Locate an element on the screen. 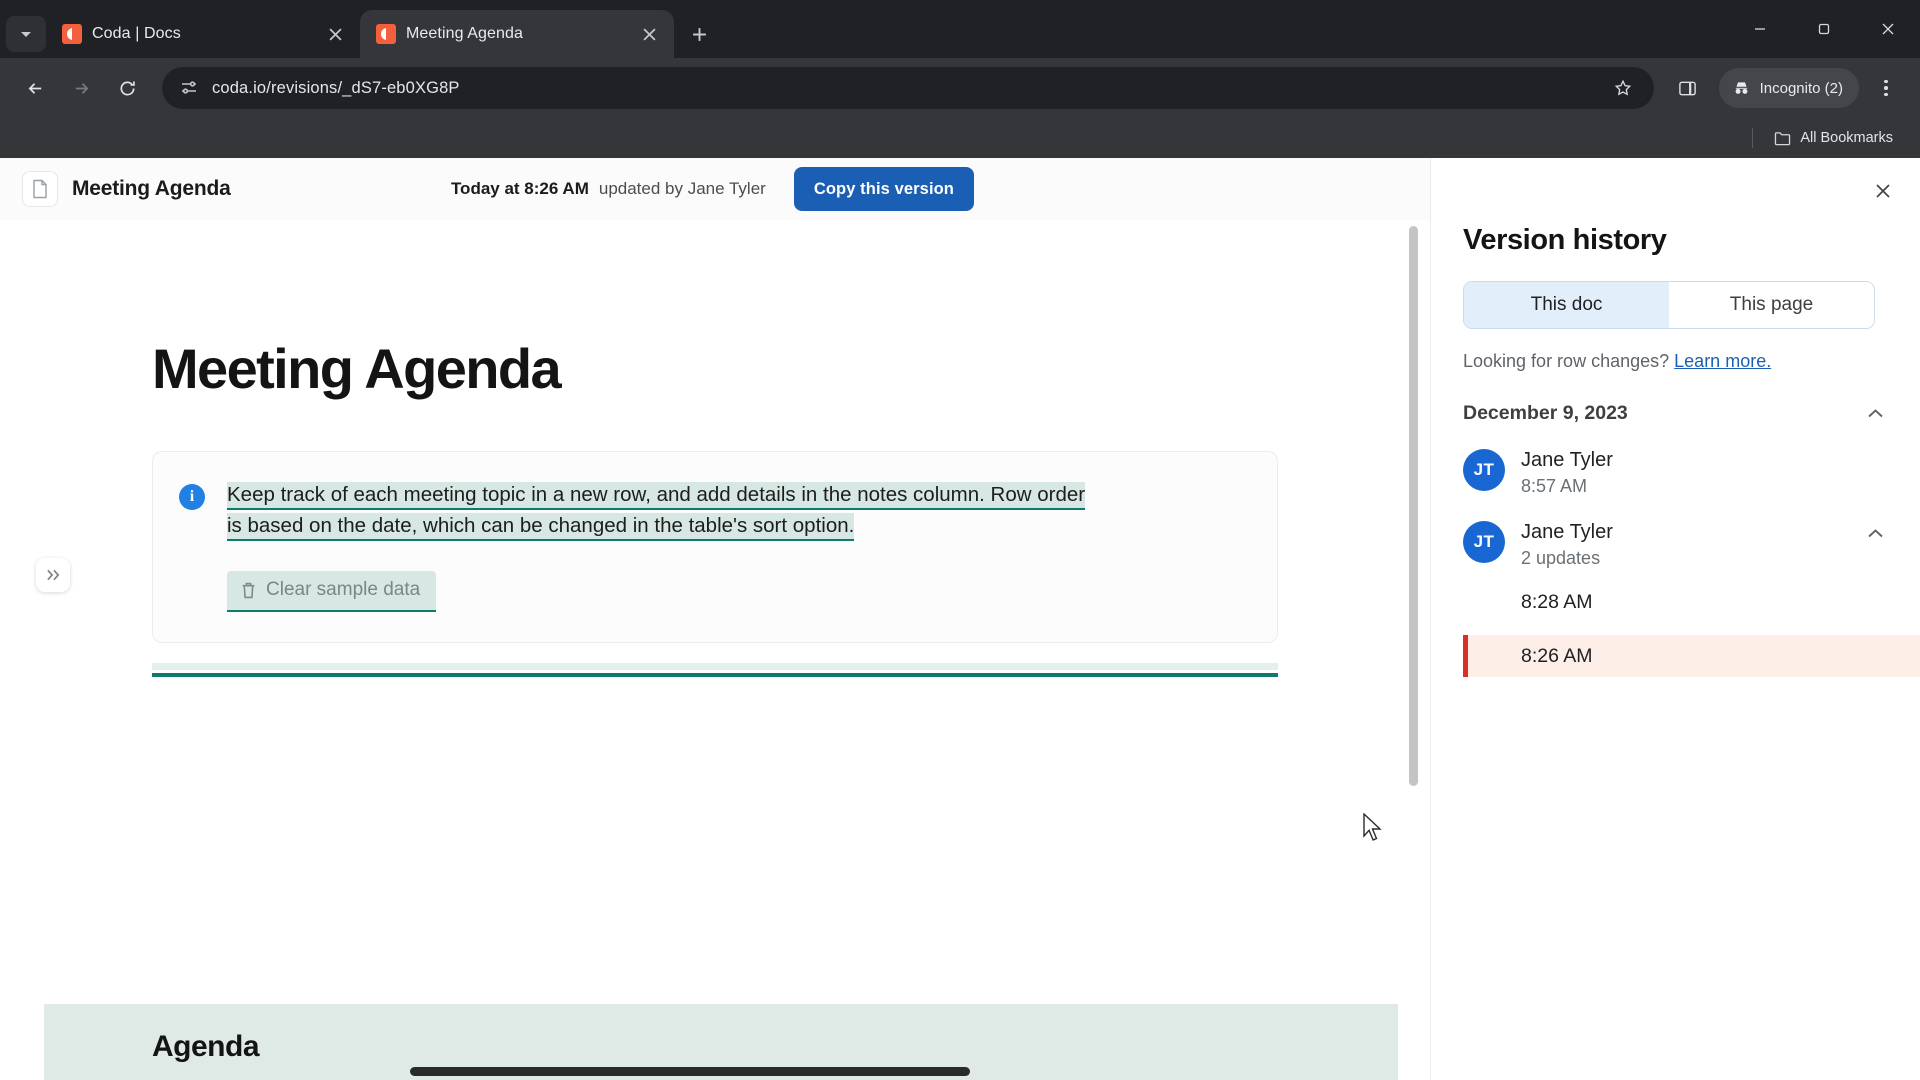 The width and height of the screenshot is (1920, 1080). info-icon: i is located at coordinates (192, 496).